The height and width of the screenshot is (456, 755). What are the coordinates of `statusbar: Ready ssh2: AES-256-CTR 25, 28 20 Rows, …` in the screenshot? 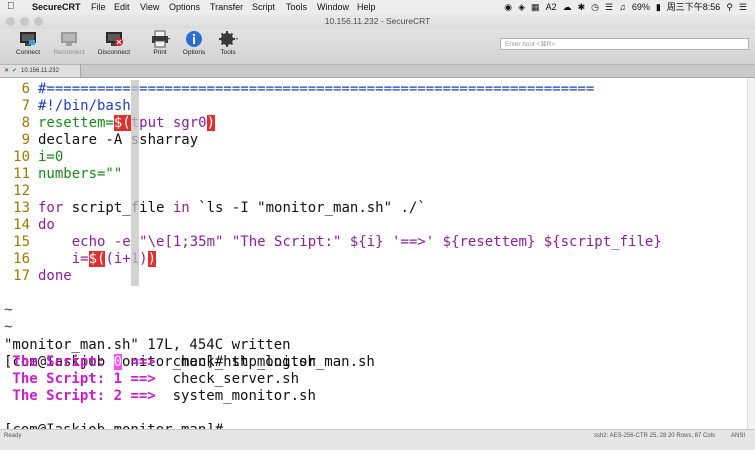 It's located at (377, 439).